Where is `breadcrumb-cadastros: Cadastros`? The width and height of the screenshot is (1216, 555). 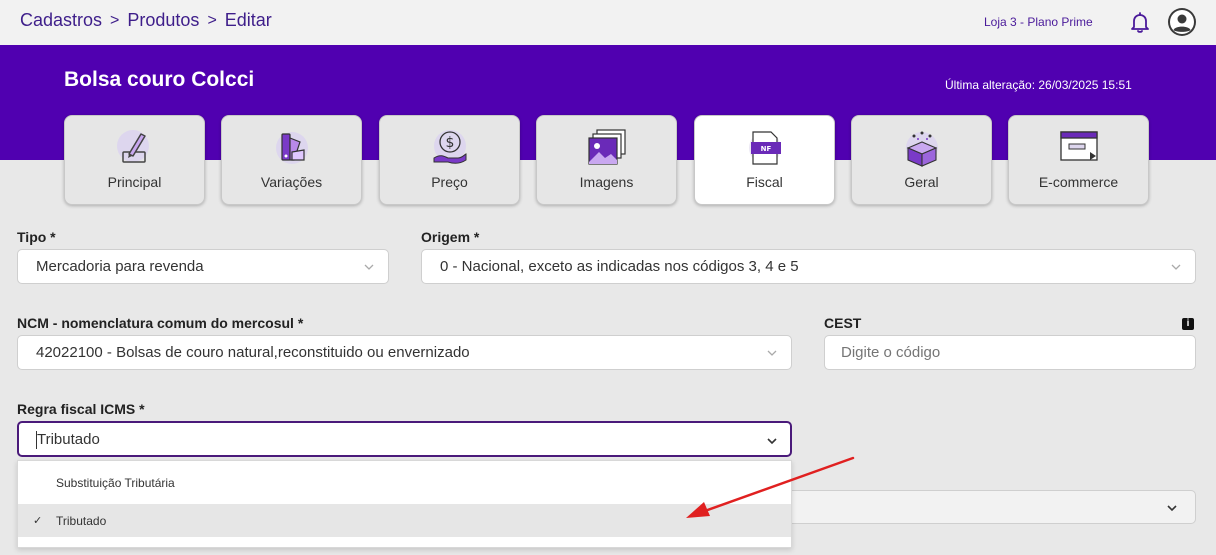
breadcrumb-cadastros: Cadastros is located at coordinates (61, 20).